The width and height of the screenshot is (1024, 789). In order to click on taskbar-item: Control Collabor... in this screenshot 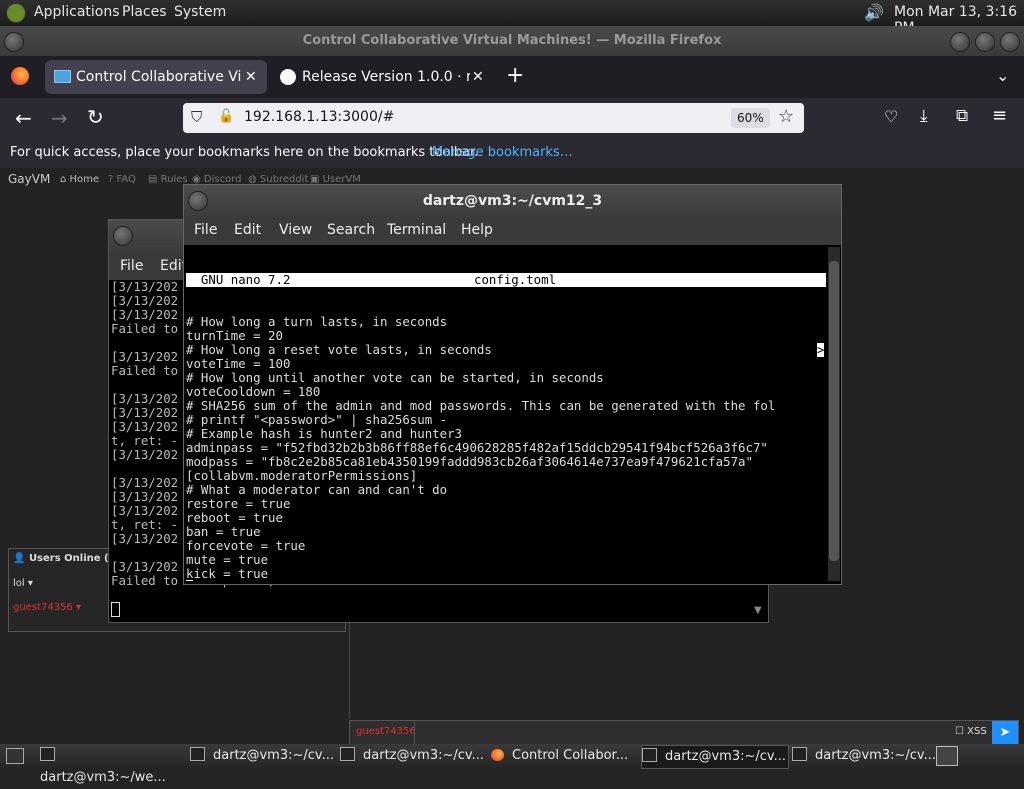, I will do `click(564, 756)`.